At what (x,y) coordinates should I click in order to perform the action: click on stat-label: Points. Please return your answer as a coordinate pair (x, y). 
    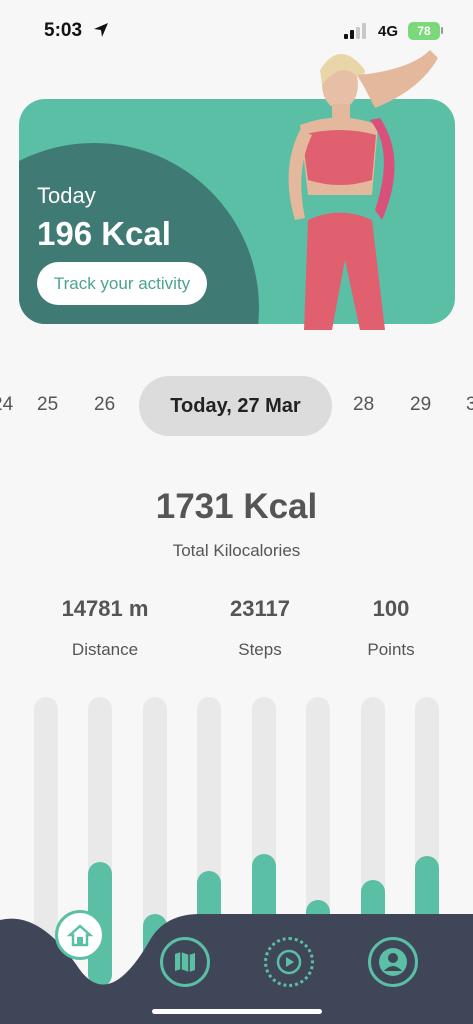
    Looking at the image, I should click on (391, 649).